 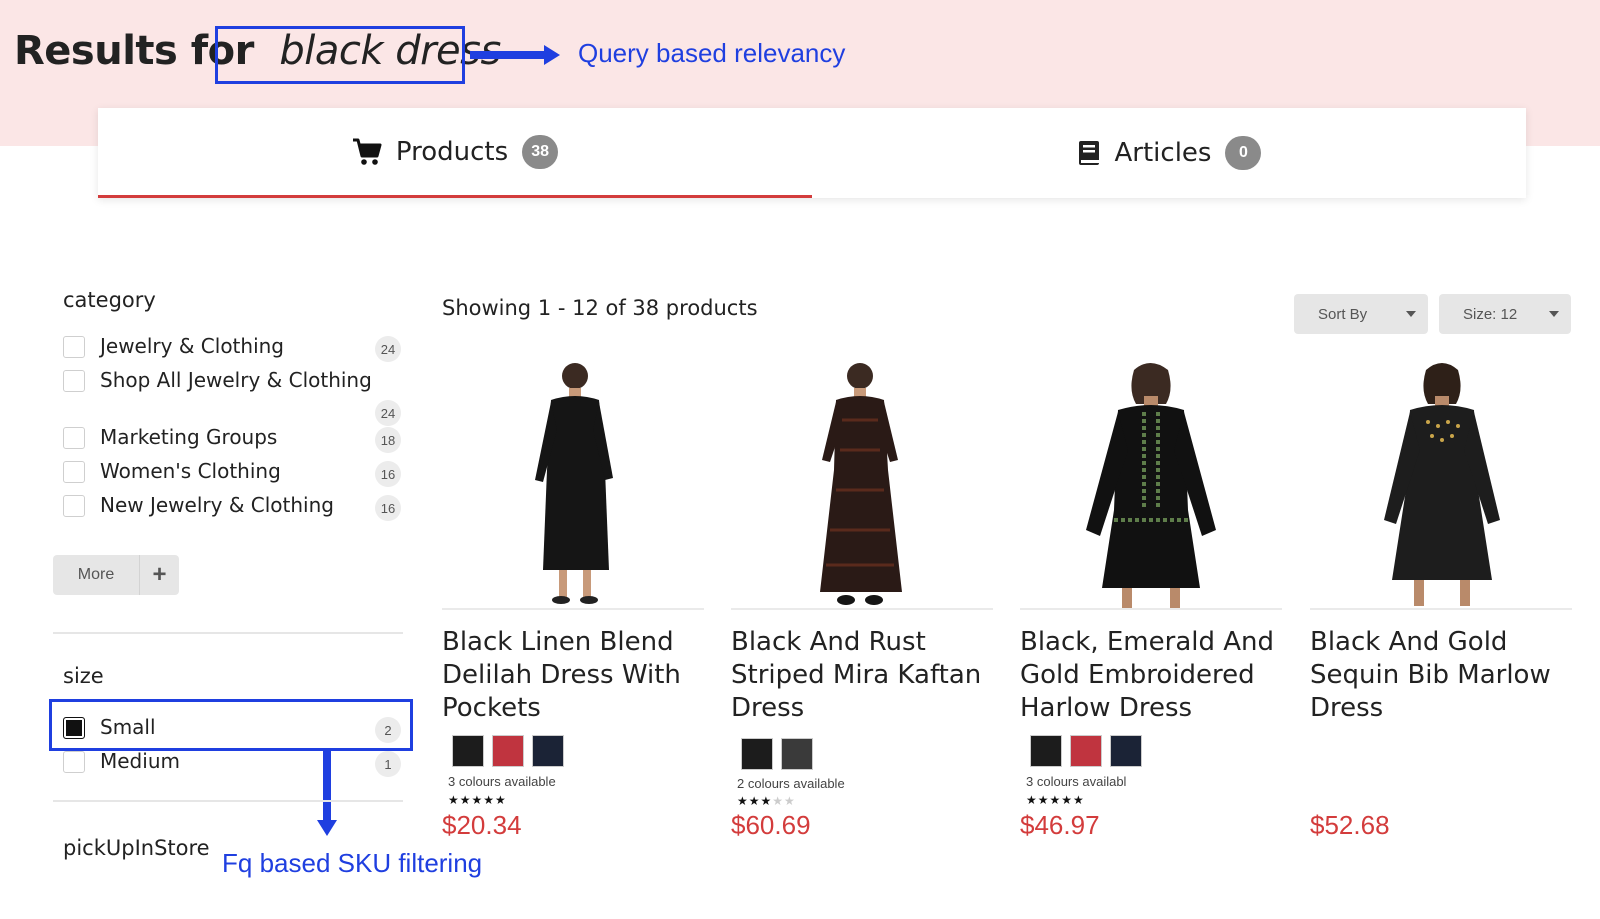 What do you see at coordinates (1076, 781) in the screenshot?
I see `colours-available: 3 colours availabl` at bounding box center [1076, 781].